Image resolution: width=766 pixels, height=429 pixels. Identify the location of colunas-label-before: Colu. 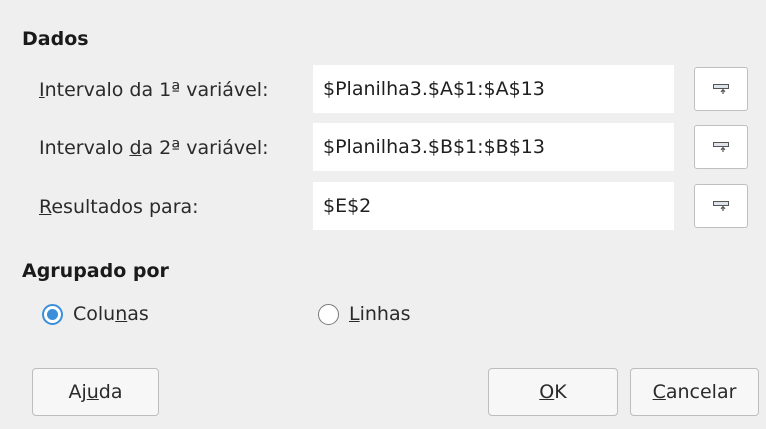
(94, 314).